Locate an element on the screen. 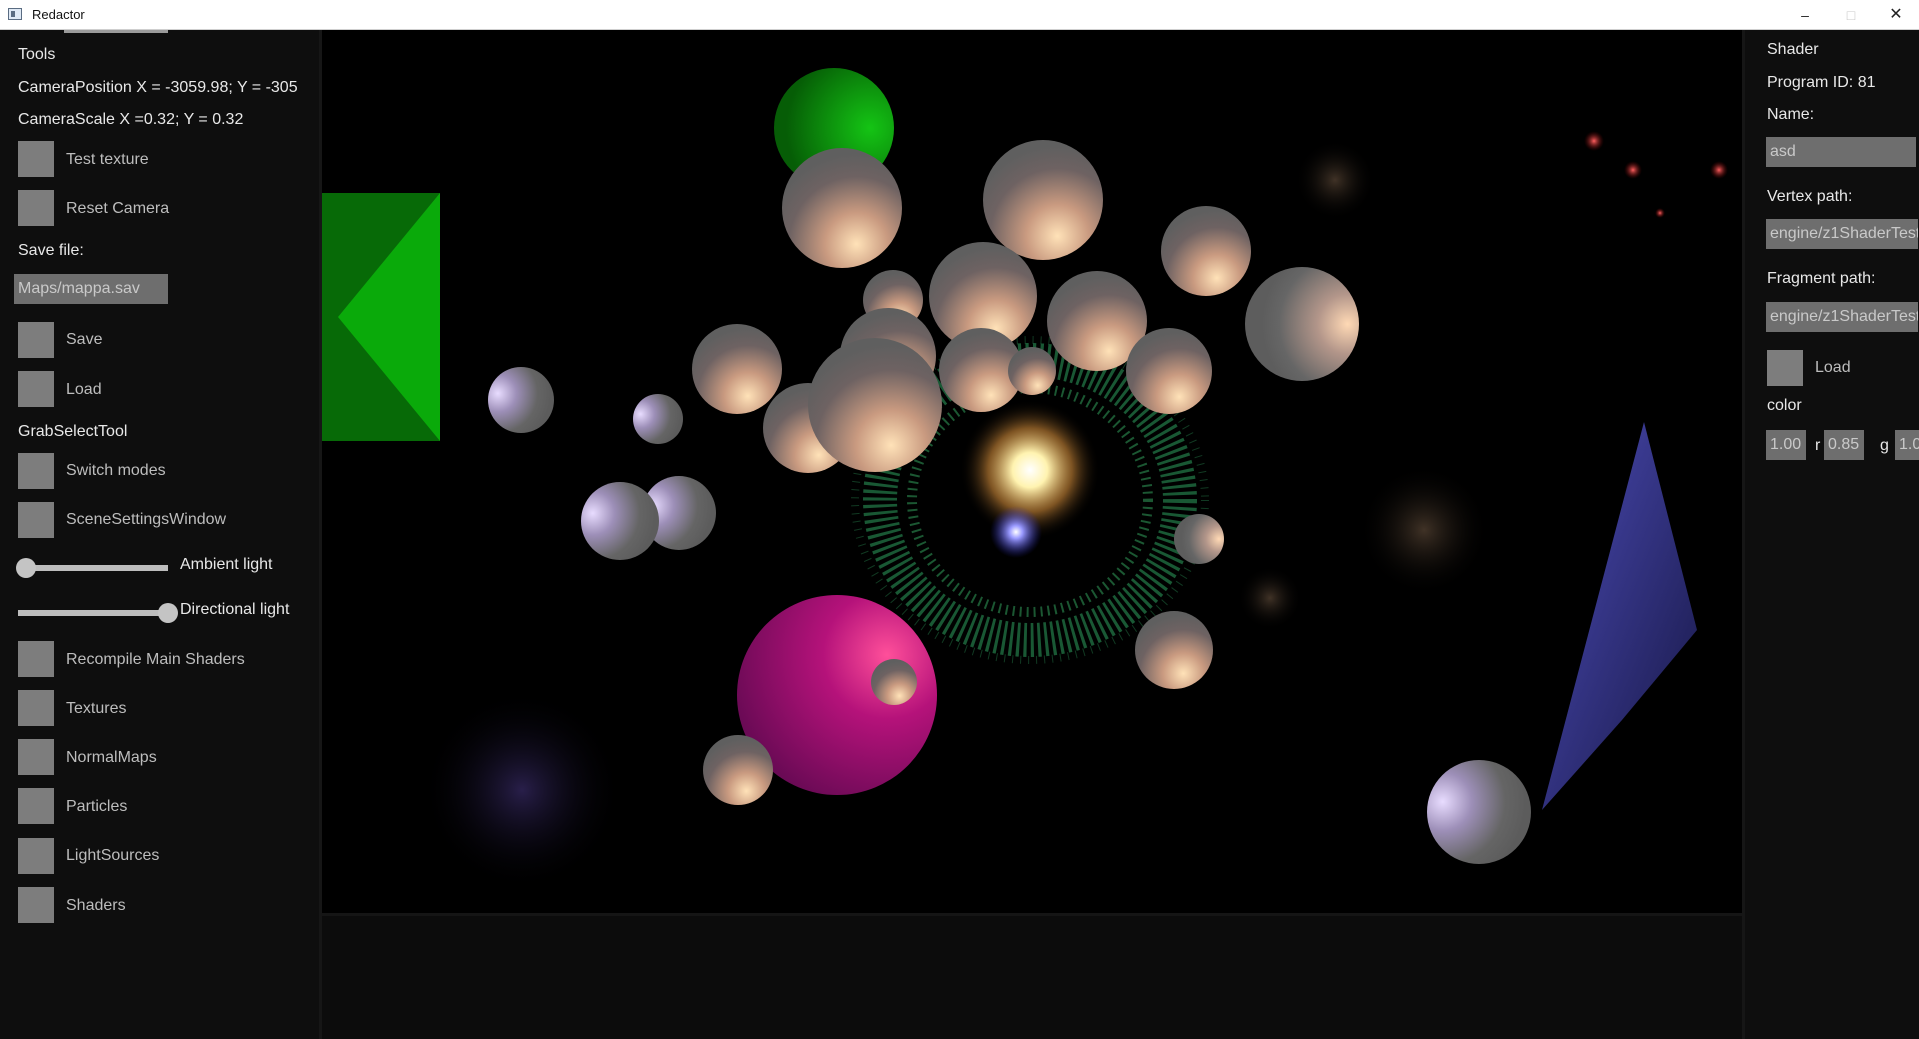 This screenshot has height=1039, width=1919. blue-light is located at coordinates (1016, 532).